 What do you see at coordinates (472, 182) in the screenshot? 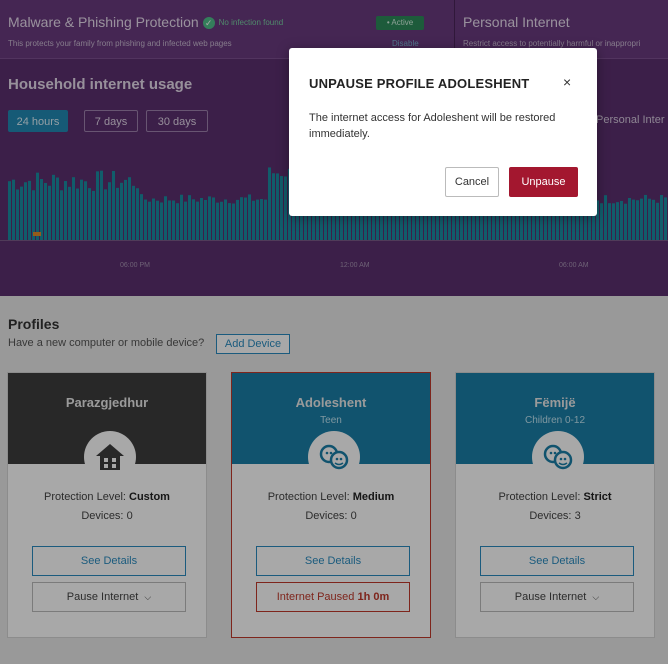
I see `cancel-button: Cancel` at bounding box center [472, 182].